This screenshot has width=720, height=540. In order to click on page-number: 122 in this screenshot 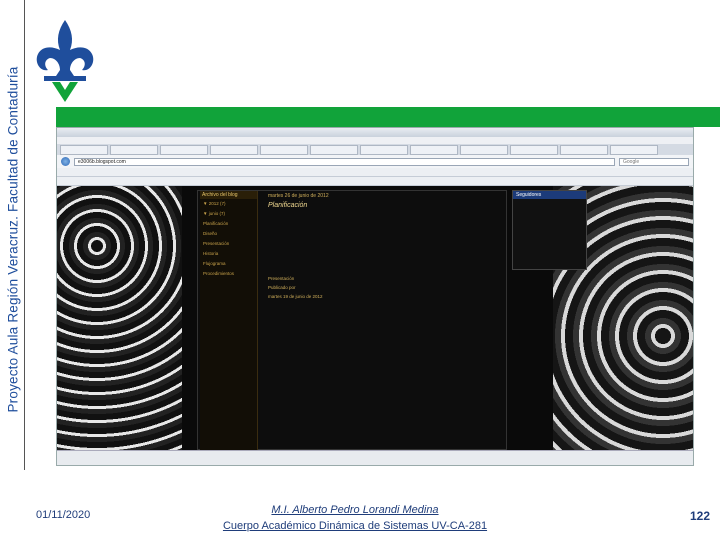, I will do `click(699, 516)`.